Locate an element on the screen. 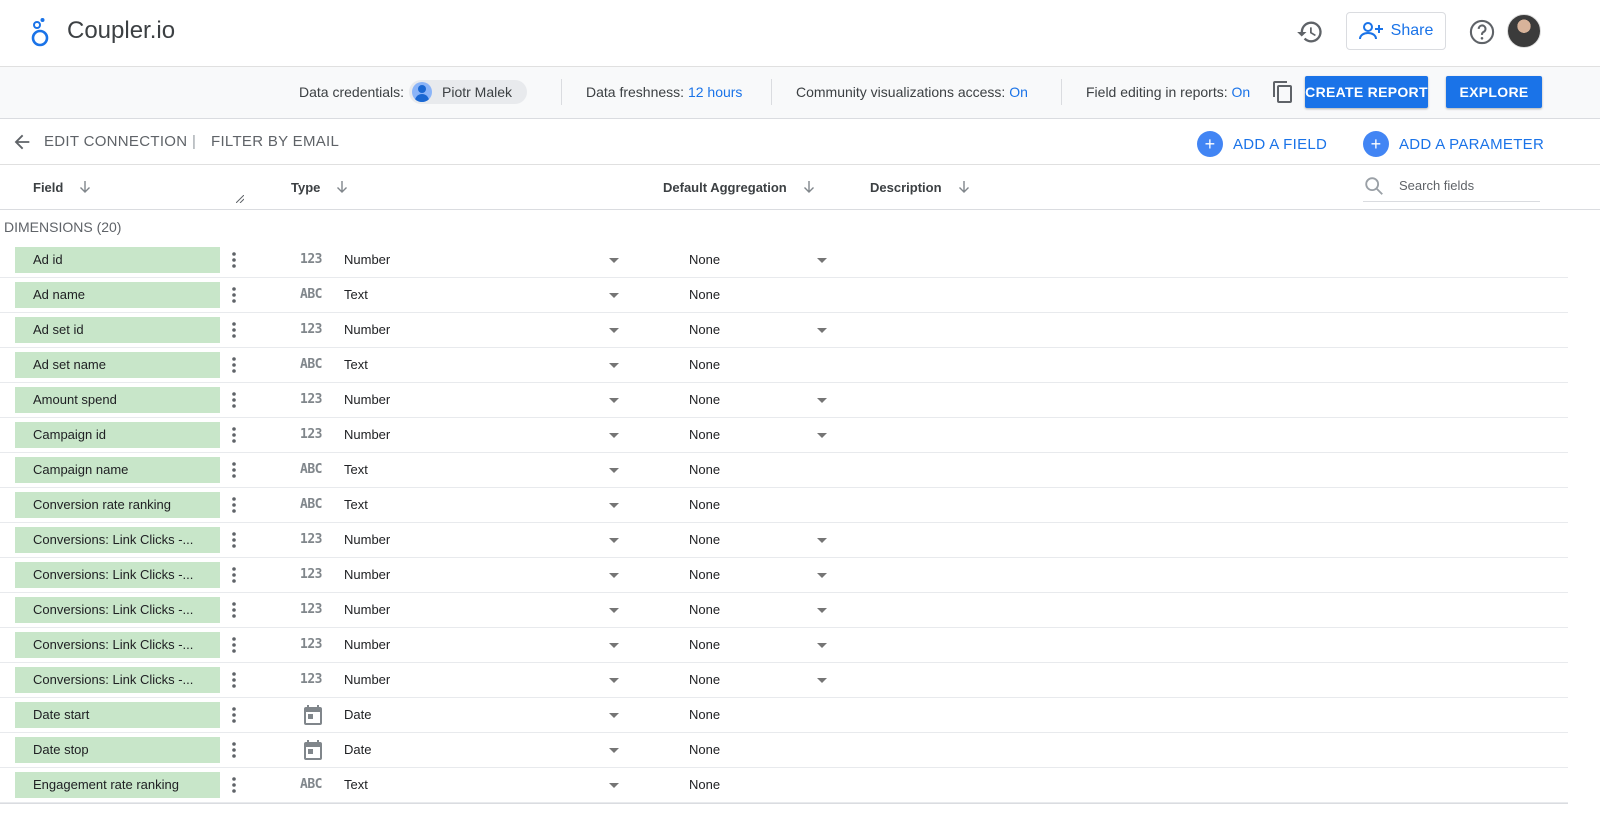 Image resolution: width=1600 pixels, height=830 pixels. field-name-chip: Amount spend is located at coordinates (117, 400).